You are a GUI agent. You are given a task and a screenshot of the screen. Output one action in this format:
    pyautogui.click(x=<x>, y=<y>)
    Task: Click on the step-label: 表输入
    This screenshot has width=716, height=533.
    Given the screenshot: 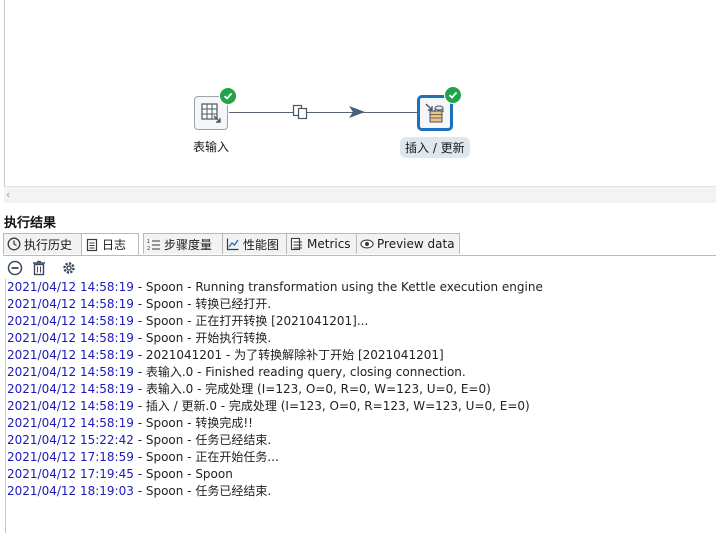 What is the action you would take?
    pyautogui.click(x=211, y=147)
    